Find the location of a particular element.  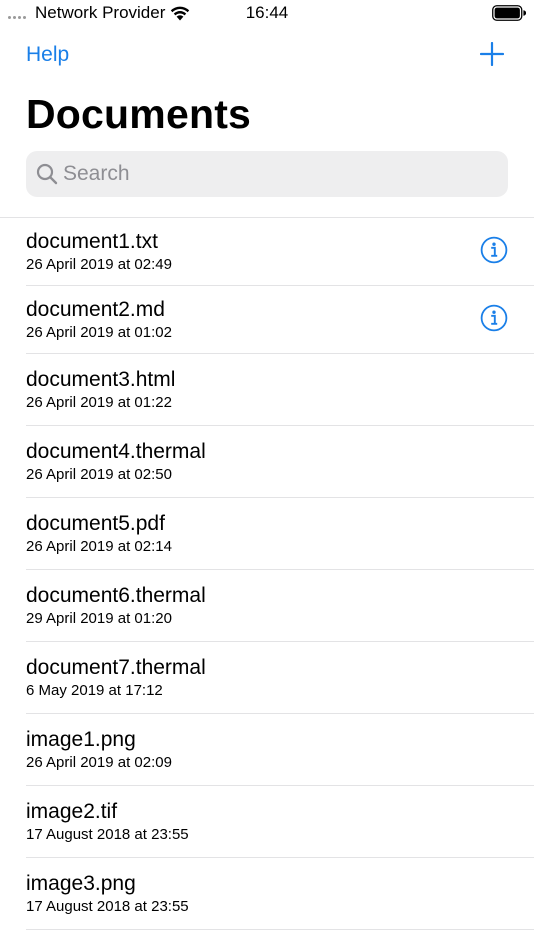

file-date: 26 April 2019 at 01:02 is located at coordinates (99, 332).